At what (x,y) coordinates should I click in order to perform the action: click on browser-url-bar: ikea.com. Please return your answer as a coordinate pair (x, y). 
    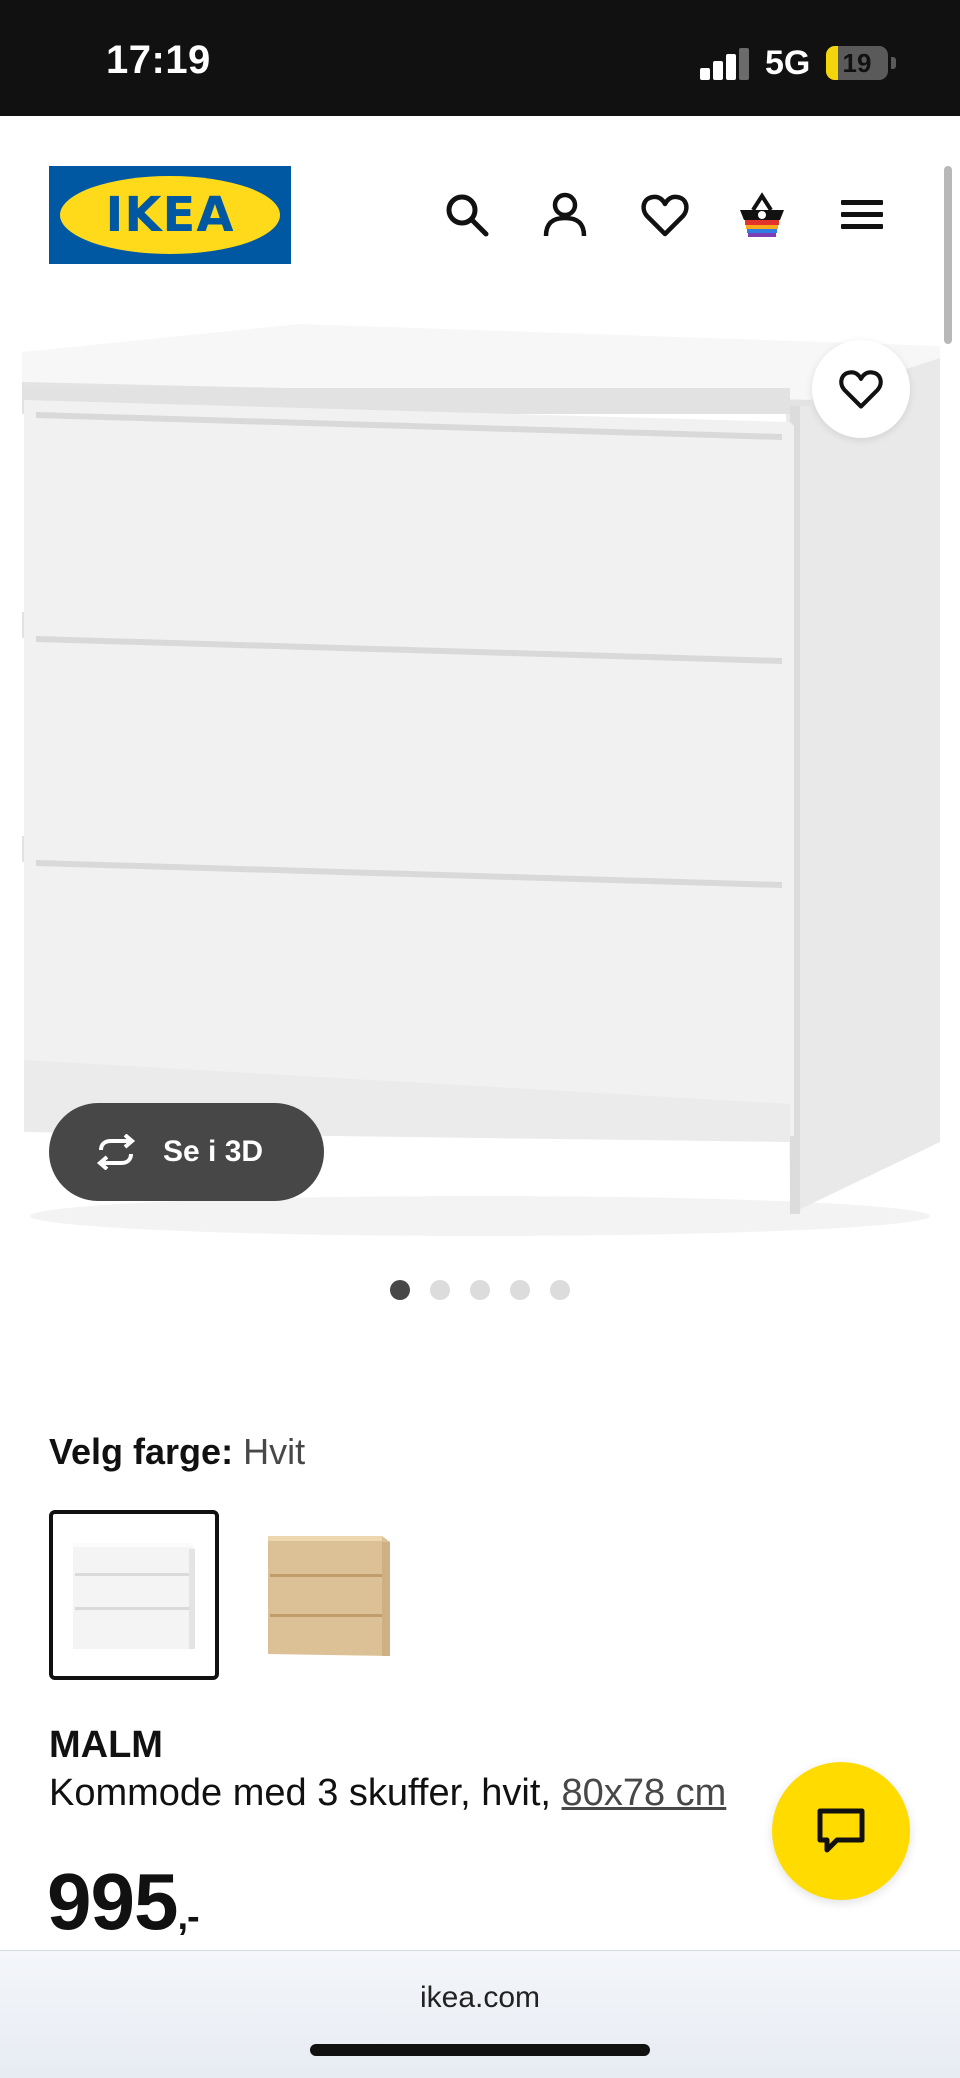
    Looking at the image, I should click on (480, 2014).